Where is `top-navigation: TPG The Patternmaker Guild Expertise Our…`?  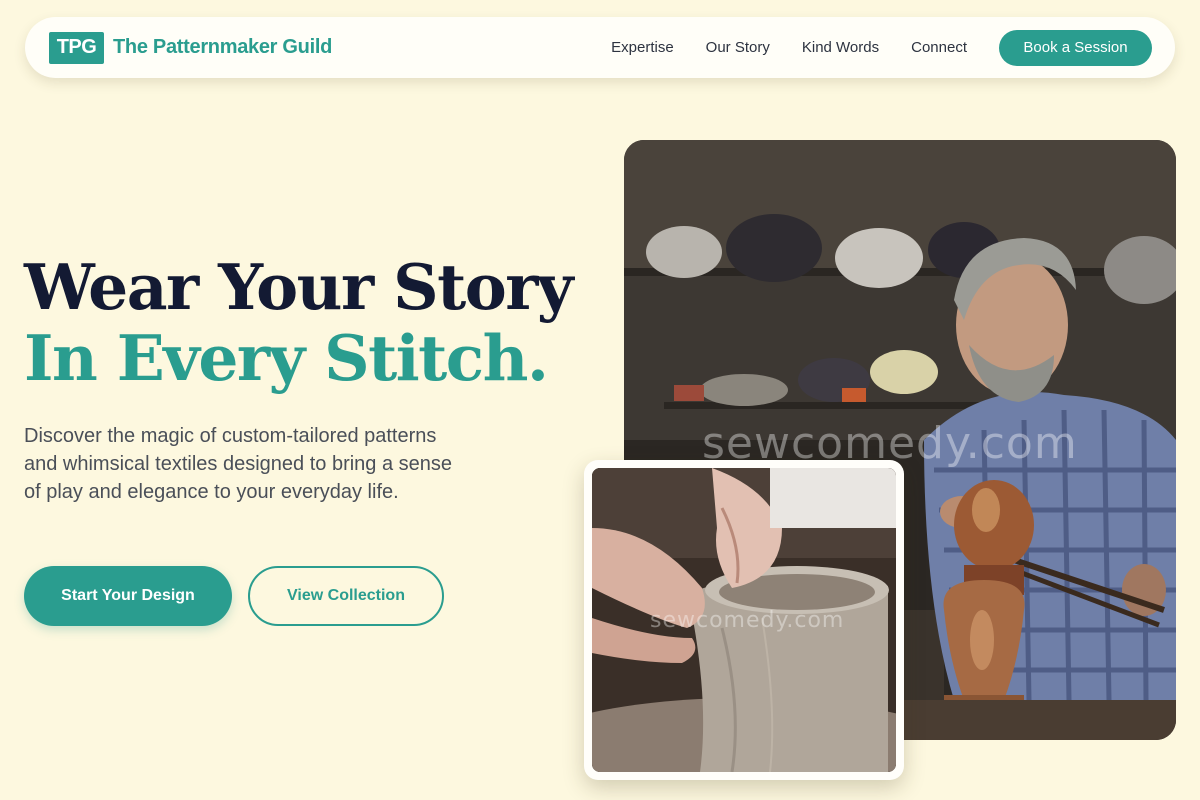
top-navigation: TPG The Patternmaker Guild Expertise Our… is located at coordinates (600, 47).